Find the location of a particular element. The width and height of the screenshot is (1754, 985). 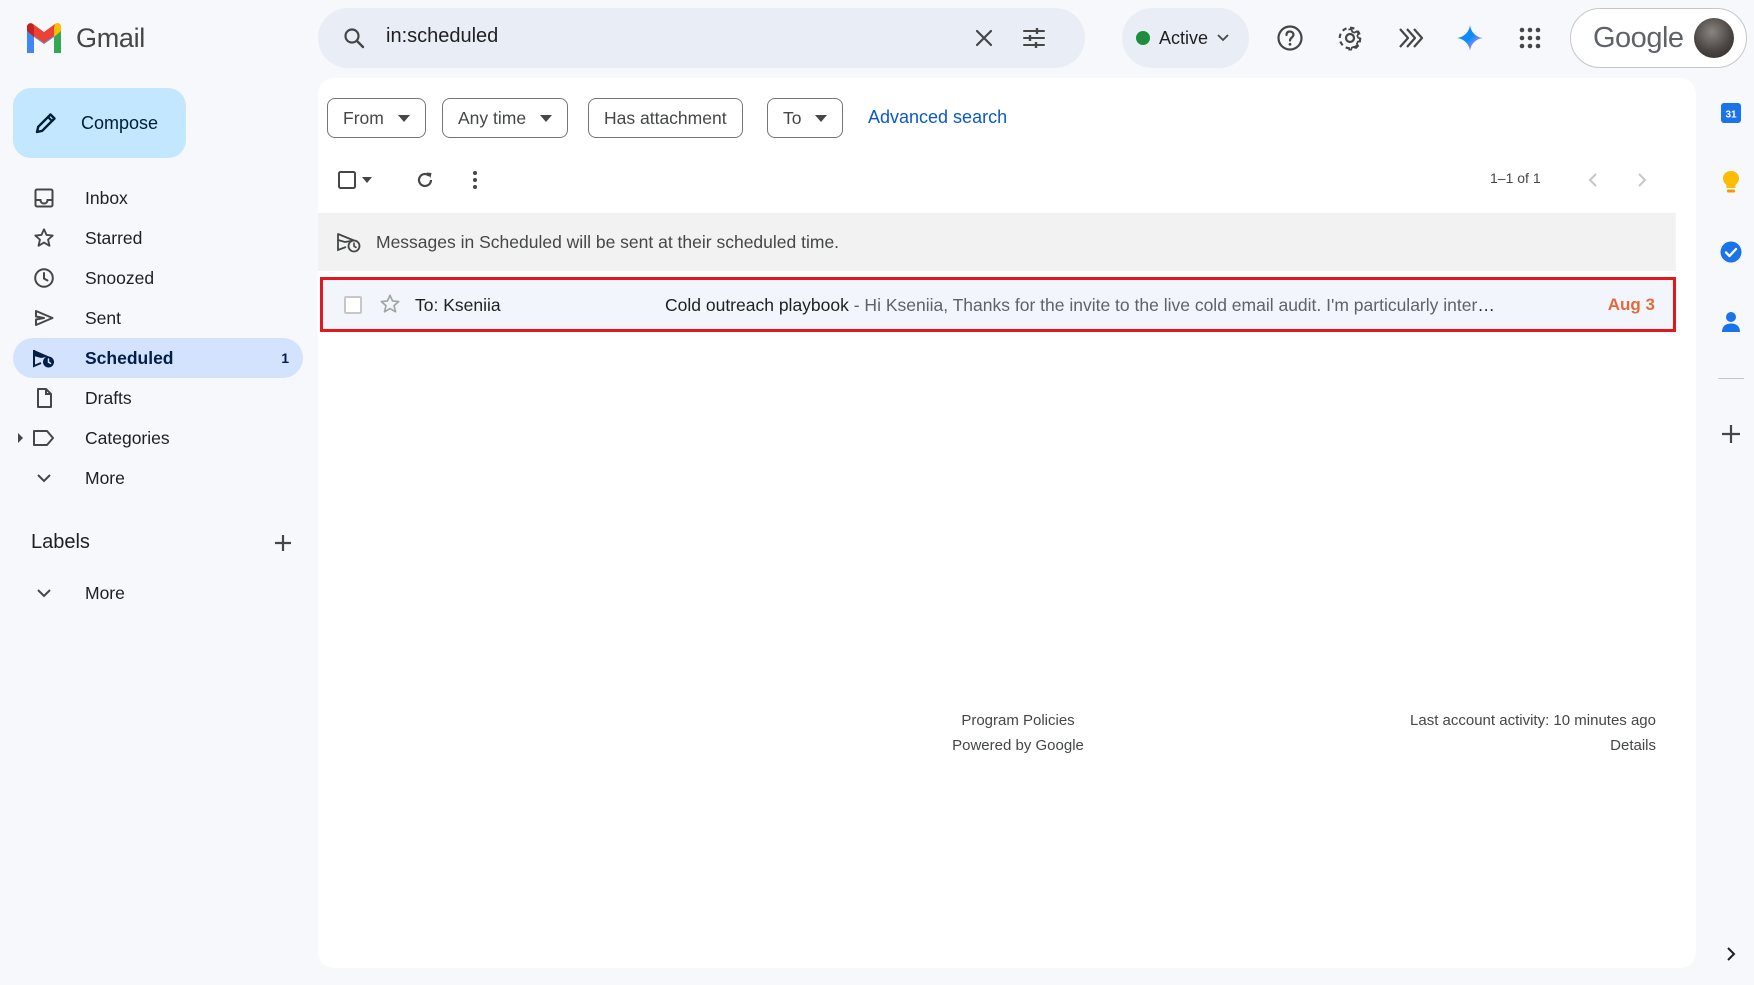

labels-more-item: More is located at coordinates (158, 593).